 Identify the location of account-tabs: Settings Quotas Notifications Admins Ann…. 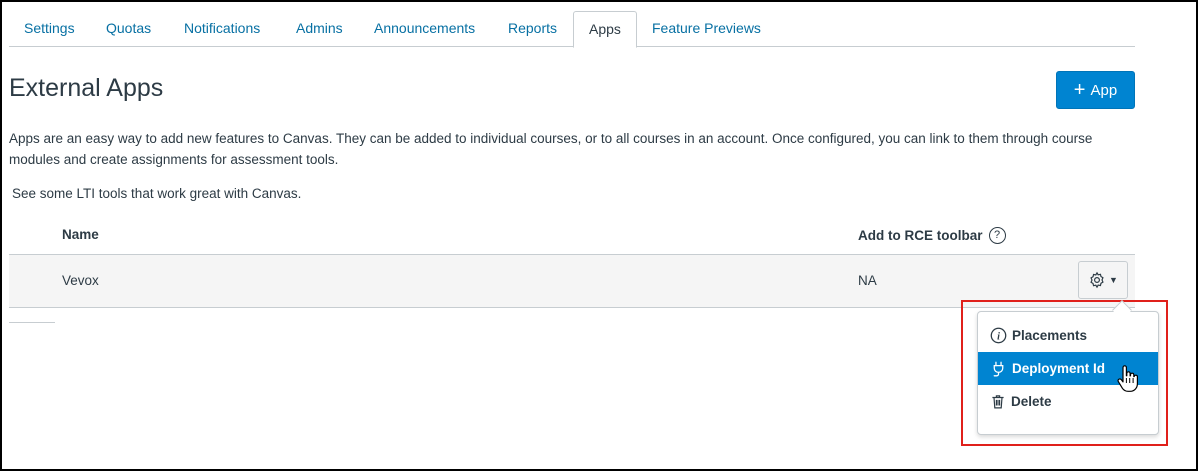
(572, 29).